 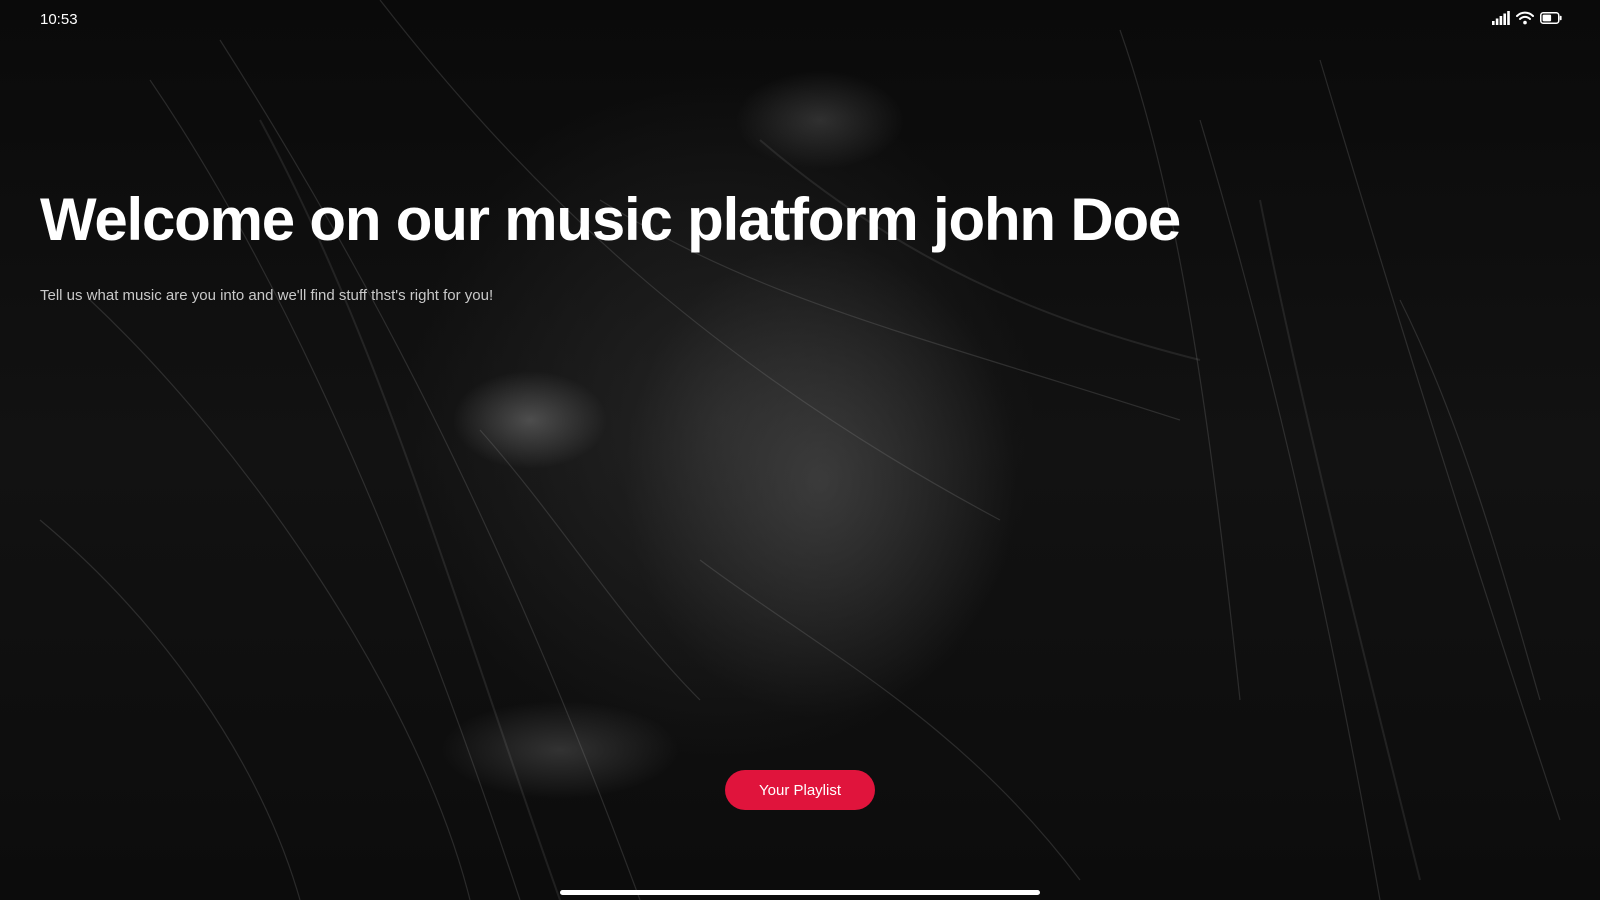 I want to click on status-bar: 10:53, so click(x=800, y=19).